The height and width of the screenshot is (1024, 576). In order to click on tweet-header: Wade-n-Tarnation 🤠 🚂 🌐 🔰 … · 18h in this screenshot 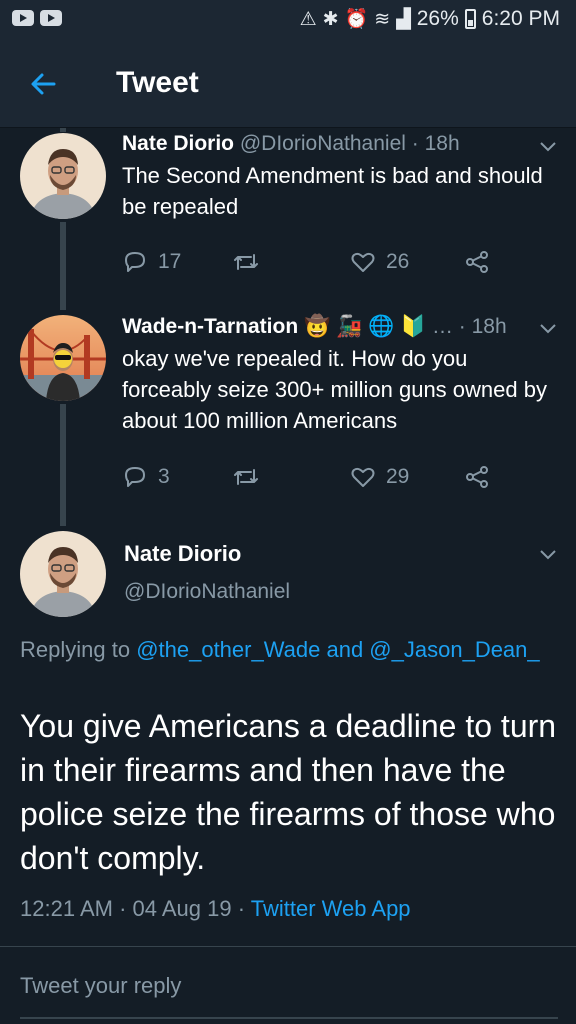, I will do `click(314, 327)`.